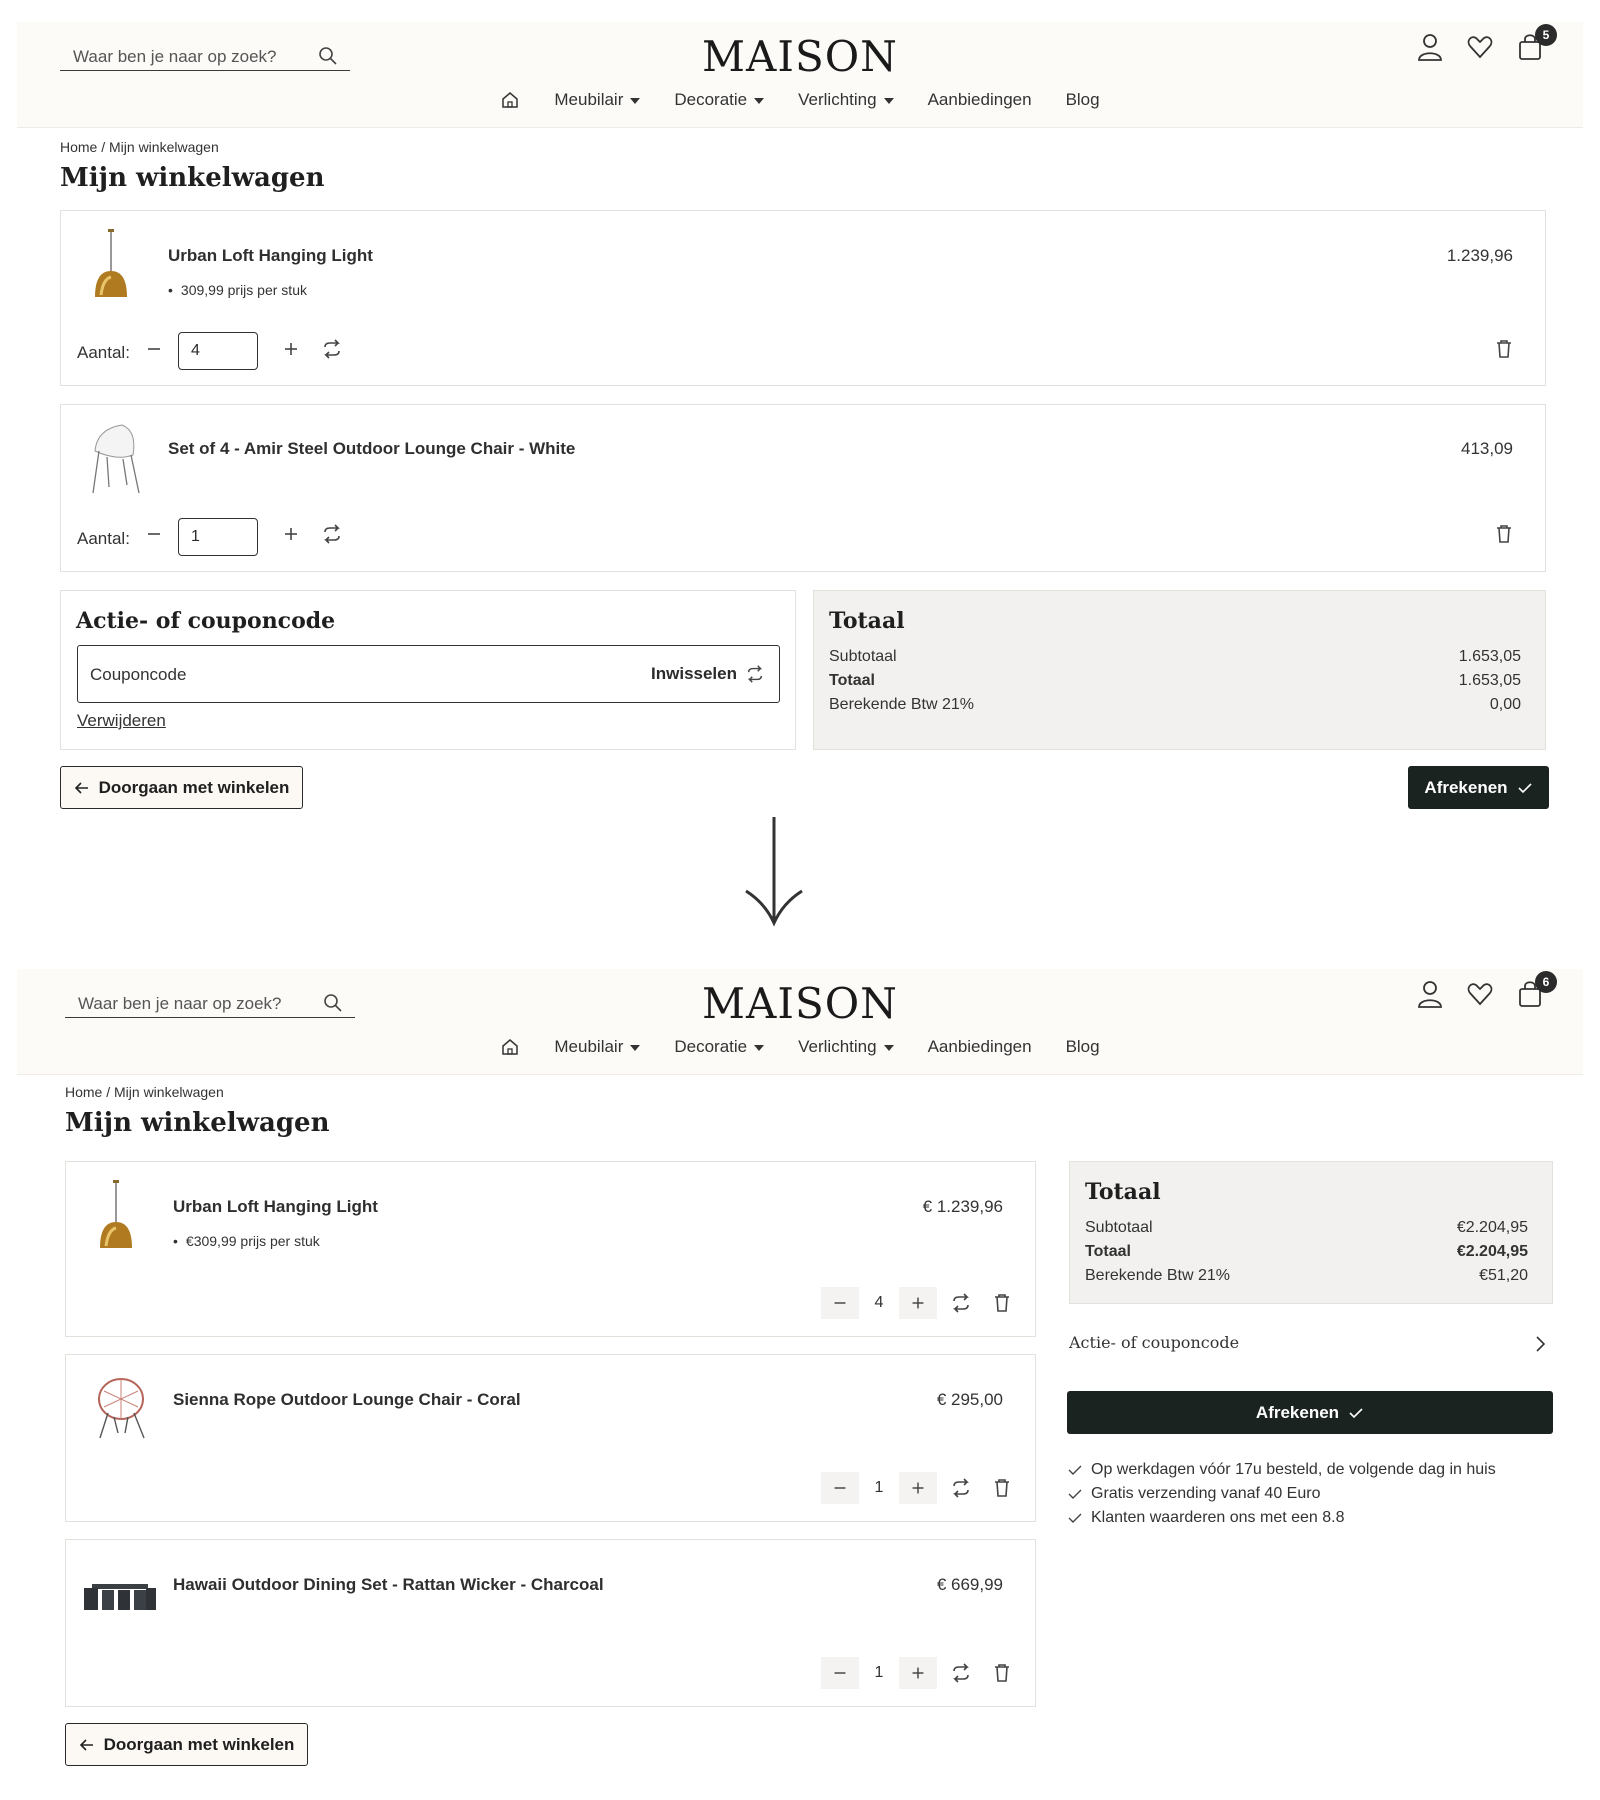  Describe the element at coordinates (347, 1400) in the screenshot. I see `item-name: Sienna Rope Outdoor Lounge Chair - Coral` at that location.